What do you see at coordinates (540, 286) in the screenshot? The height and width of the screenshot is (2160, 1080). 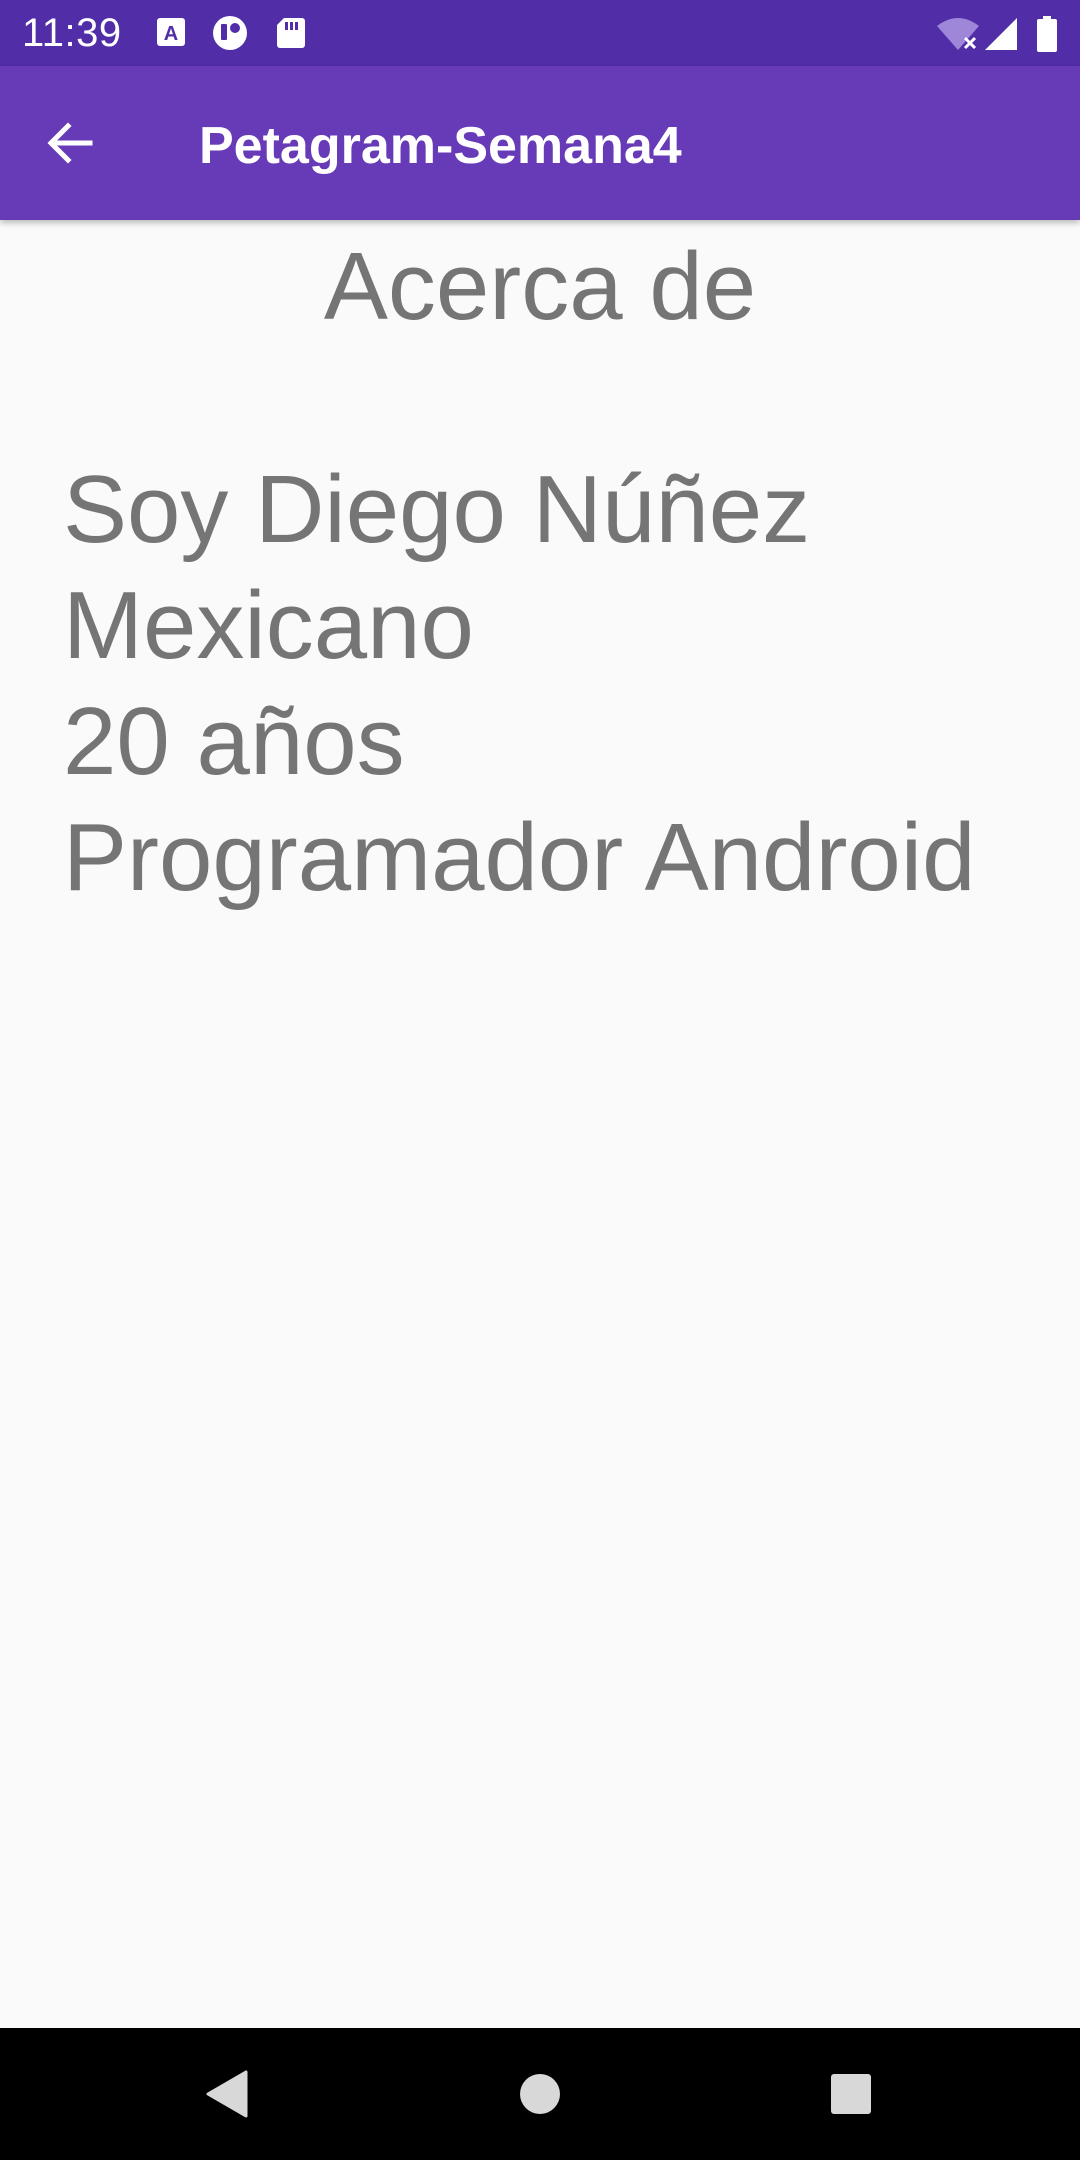 I see `page-heading: Acerca de` at bounding box center [540, 286].